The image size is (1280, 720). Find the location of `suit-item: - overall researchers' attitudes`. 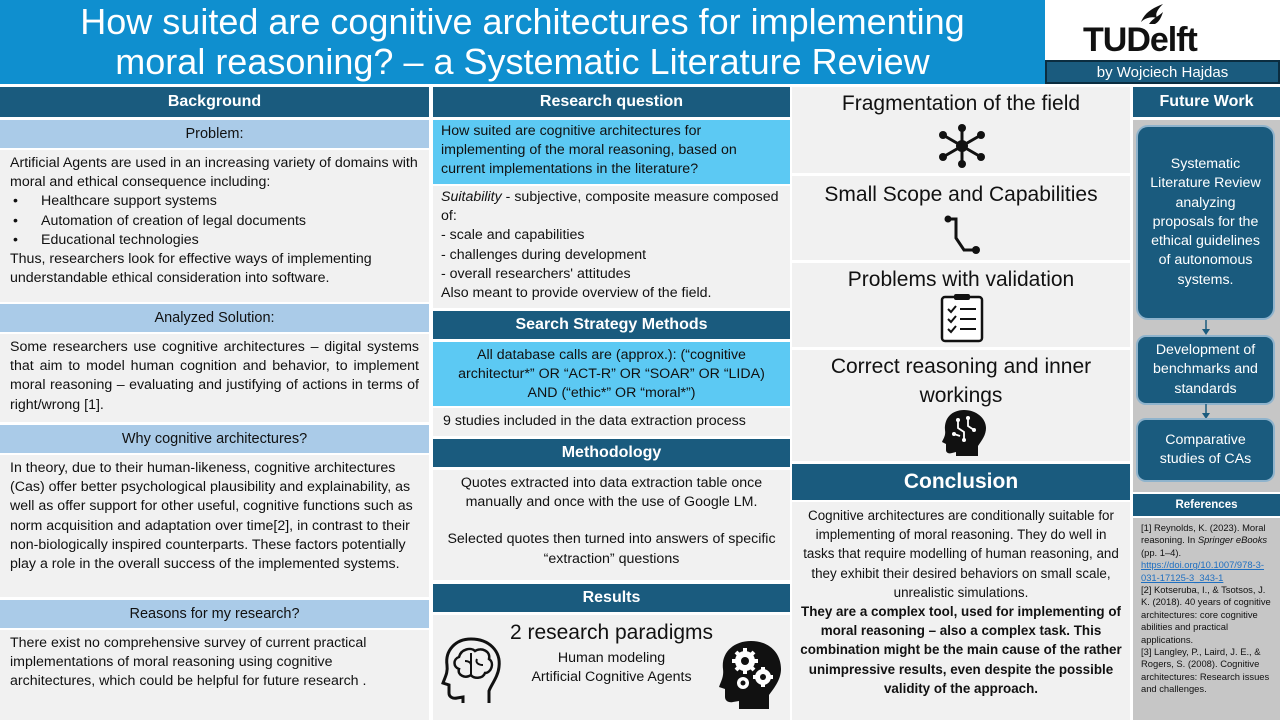

suit-item: - overall researchers' attitudes is located at coordinates (536, 273).